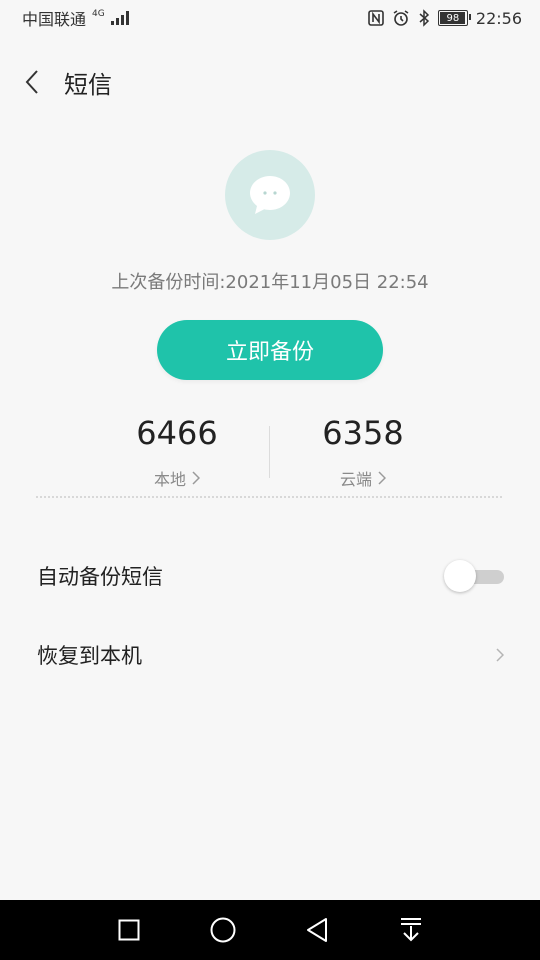 The width and height of the screenshot is (540, 960). Describe the element at coordinates (100, 577) in the screenshot. I see `auto-backup-label: 自动备份短信` at that location.